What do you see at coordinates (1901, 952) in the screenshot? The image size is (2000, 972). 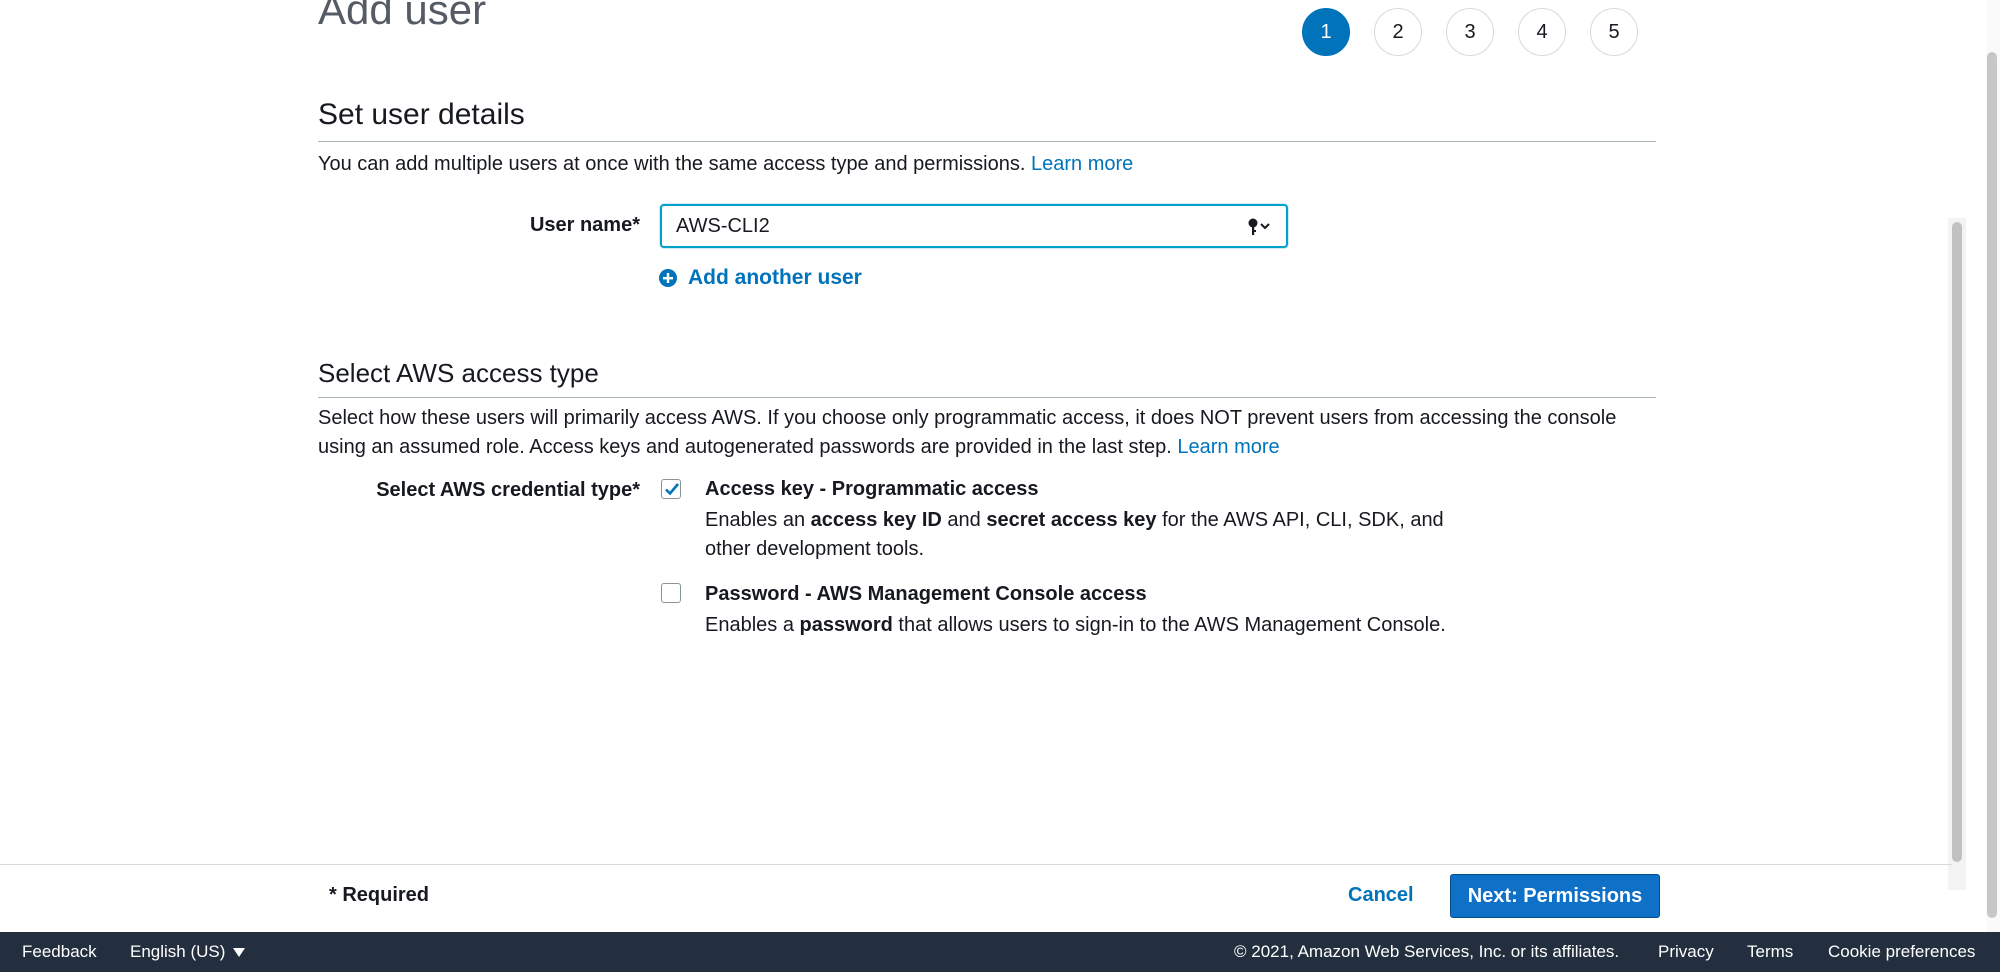 I see `cookie-preferences-link: Cookie preferences` at bounding box center [1901, 952].